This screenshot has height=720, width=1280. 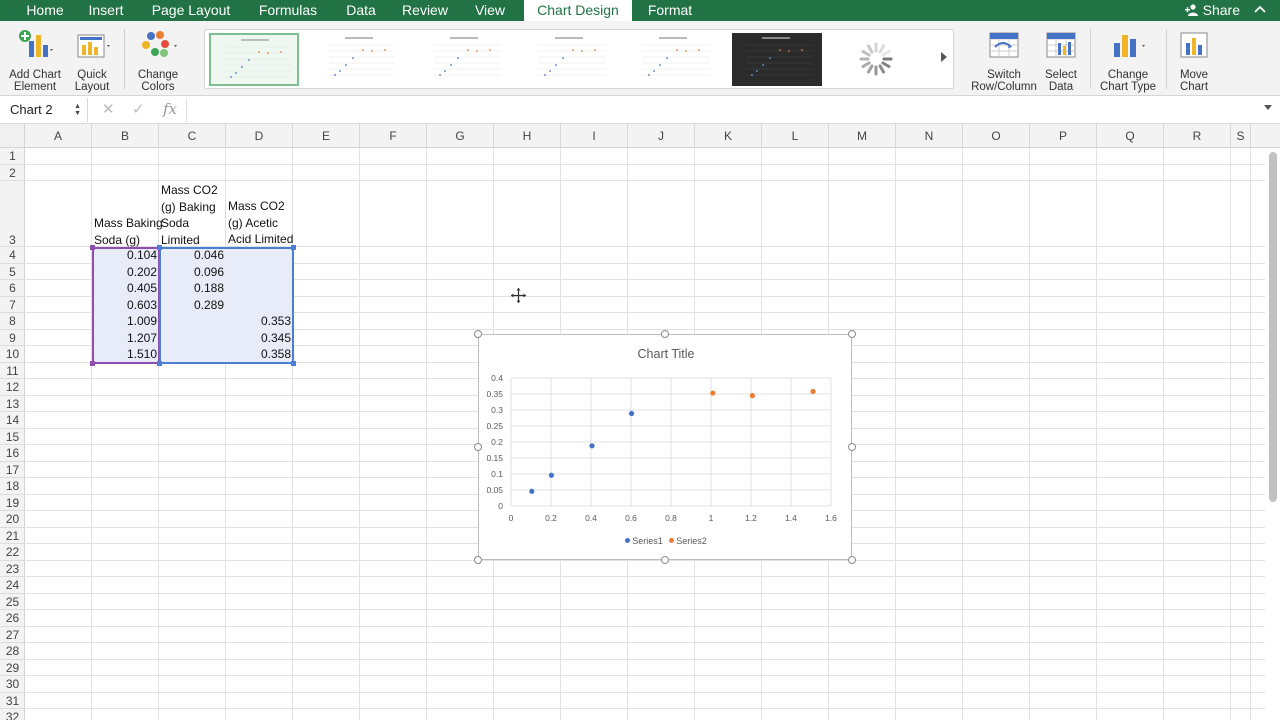 What do you see at coordinates (12, 651) in the screenshot?
I see `row-header-28: 28` at bounding box center [12, 651].